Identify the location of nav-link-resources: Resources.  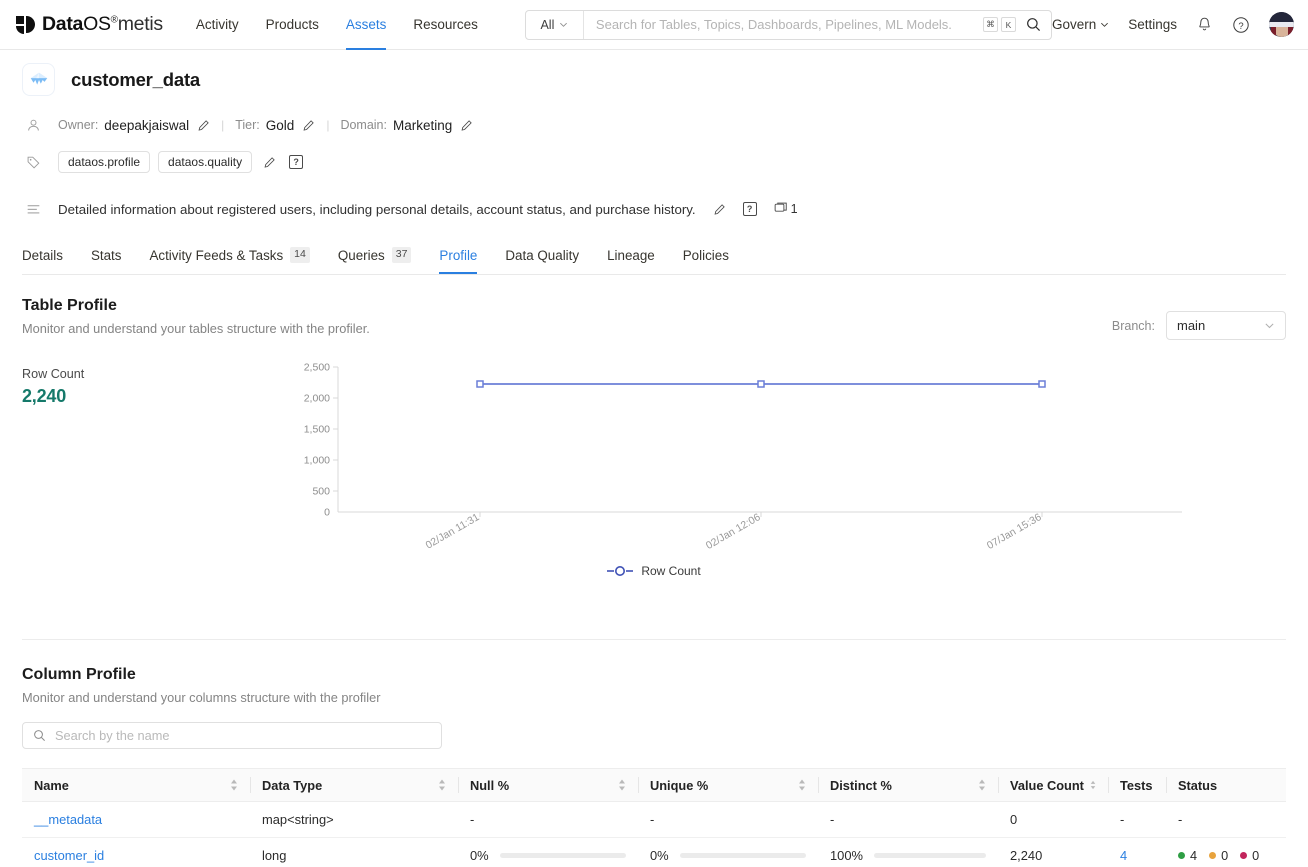
(445, 25).